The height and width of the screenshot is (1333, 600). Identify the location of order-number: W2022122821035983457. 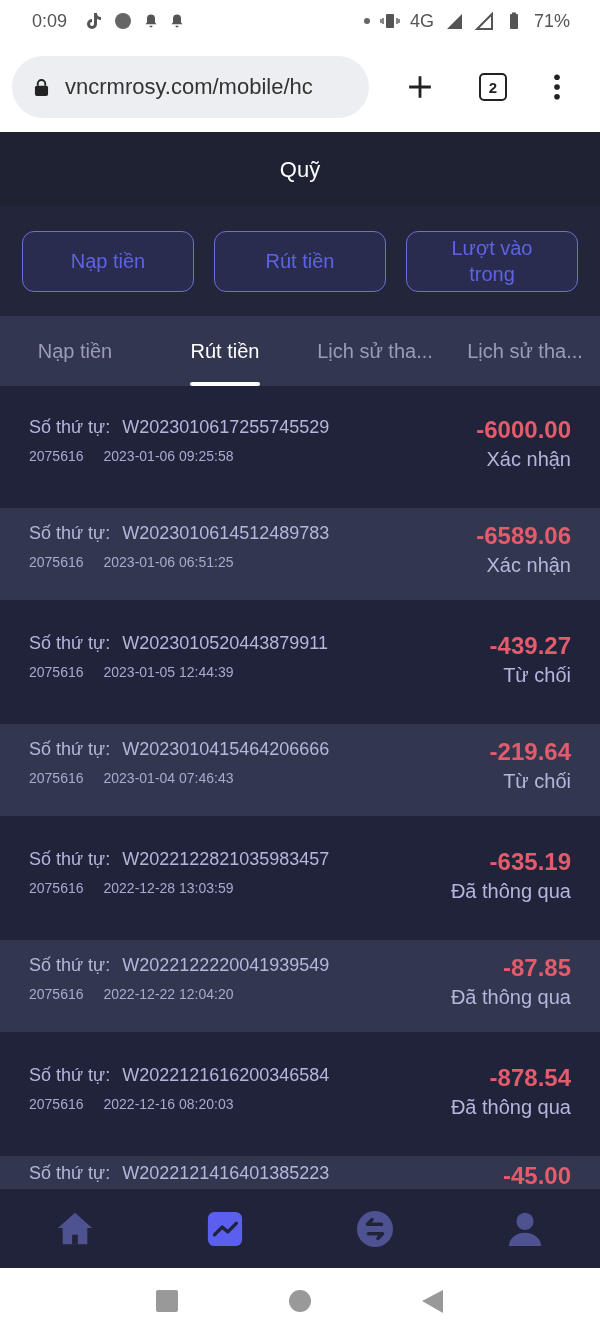
(226, 859).